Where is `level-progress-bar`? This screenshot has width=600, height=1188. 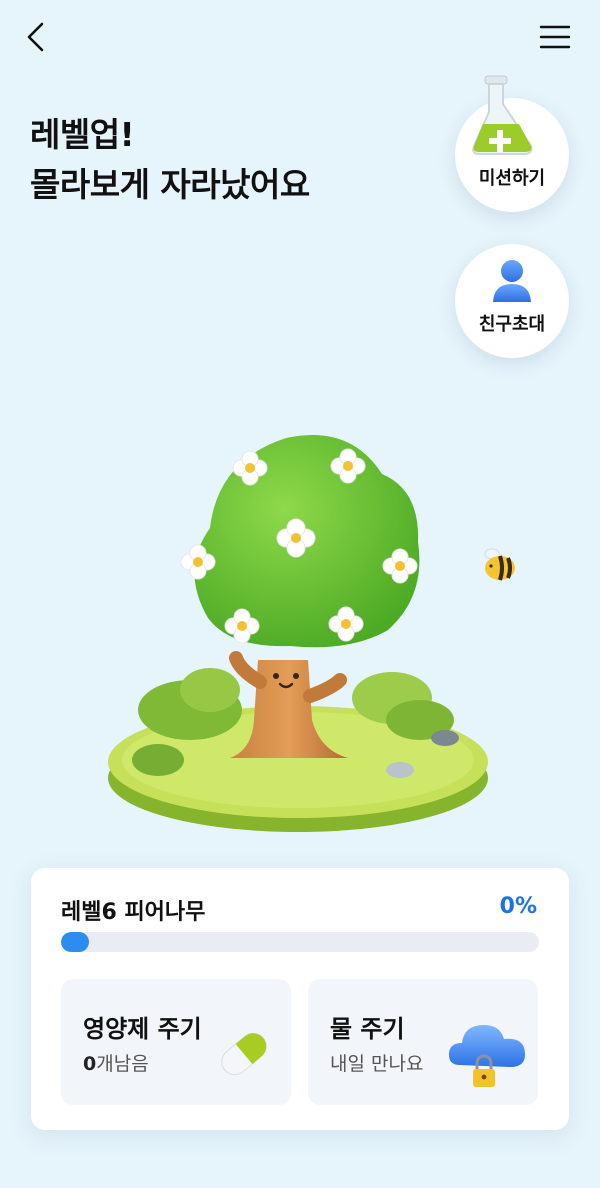
level-progress-bar is located at coordinates (300, 942).